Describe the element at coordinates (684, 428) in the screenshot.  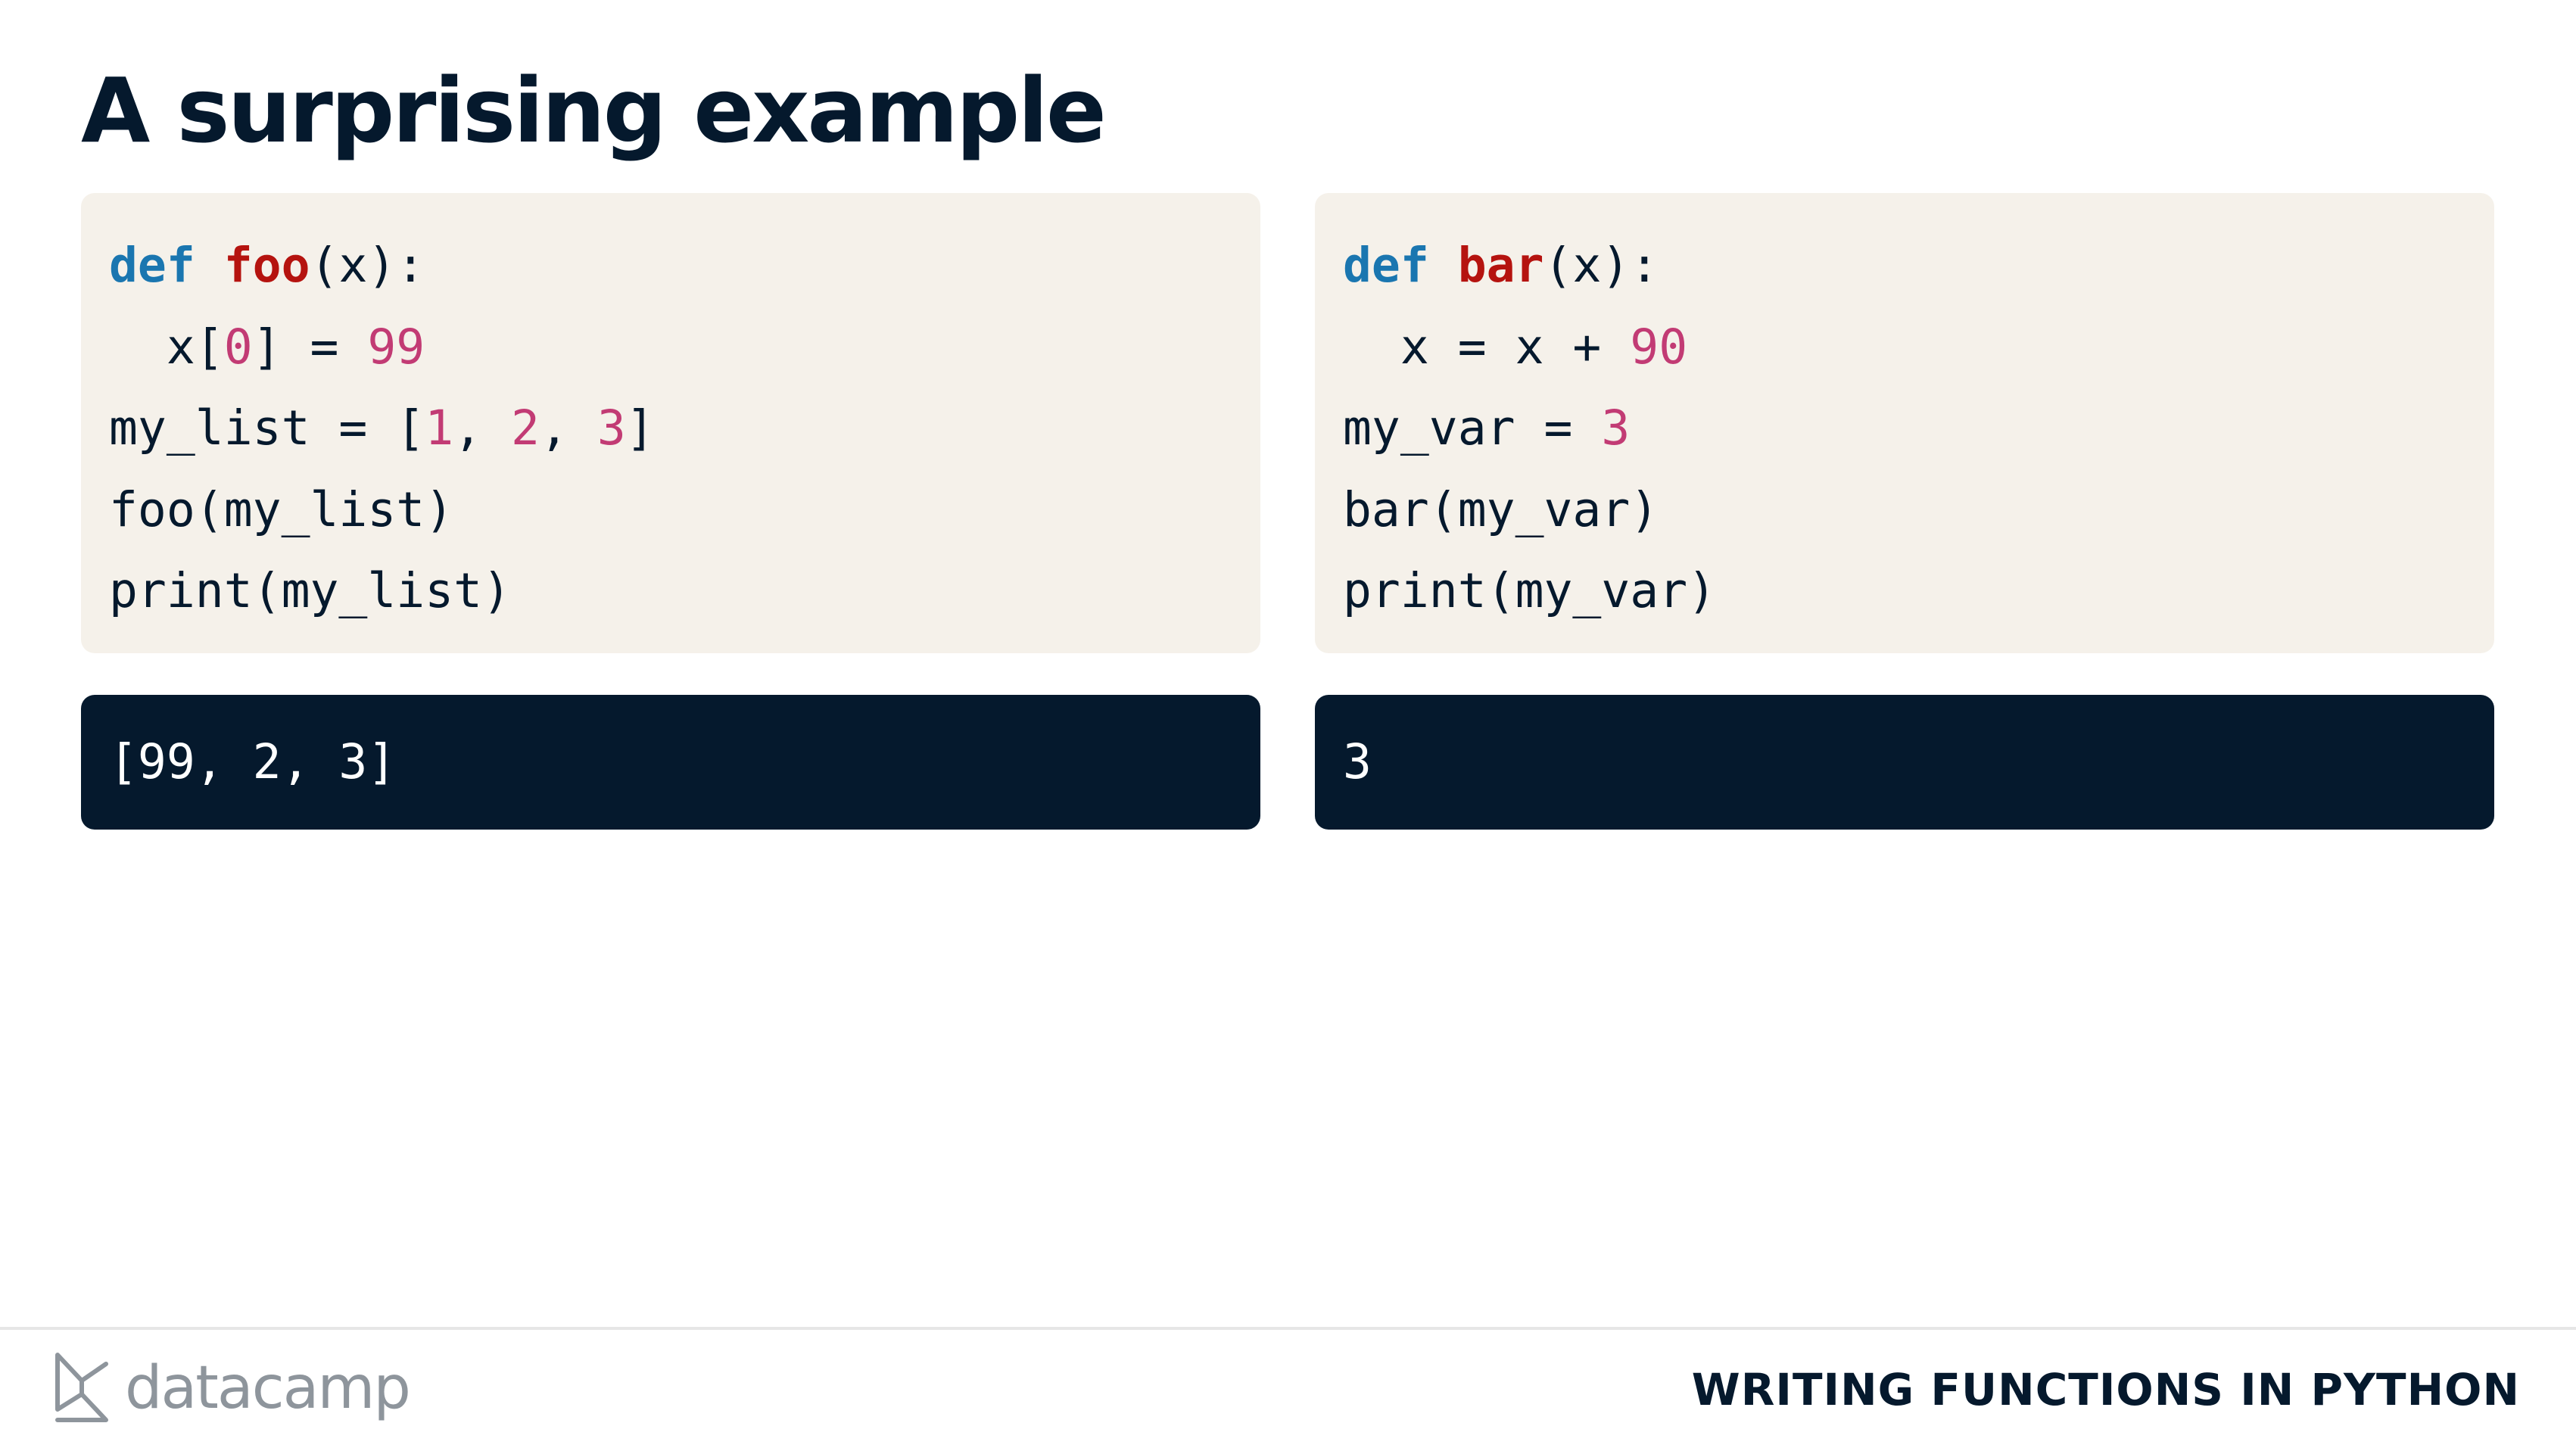
I see `code-line: my_list = [1, 2, 3]` at that location.